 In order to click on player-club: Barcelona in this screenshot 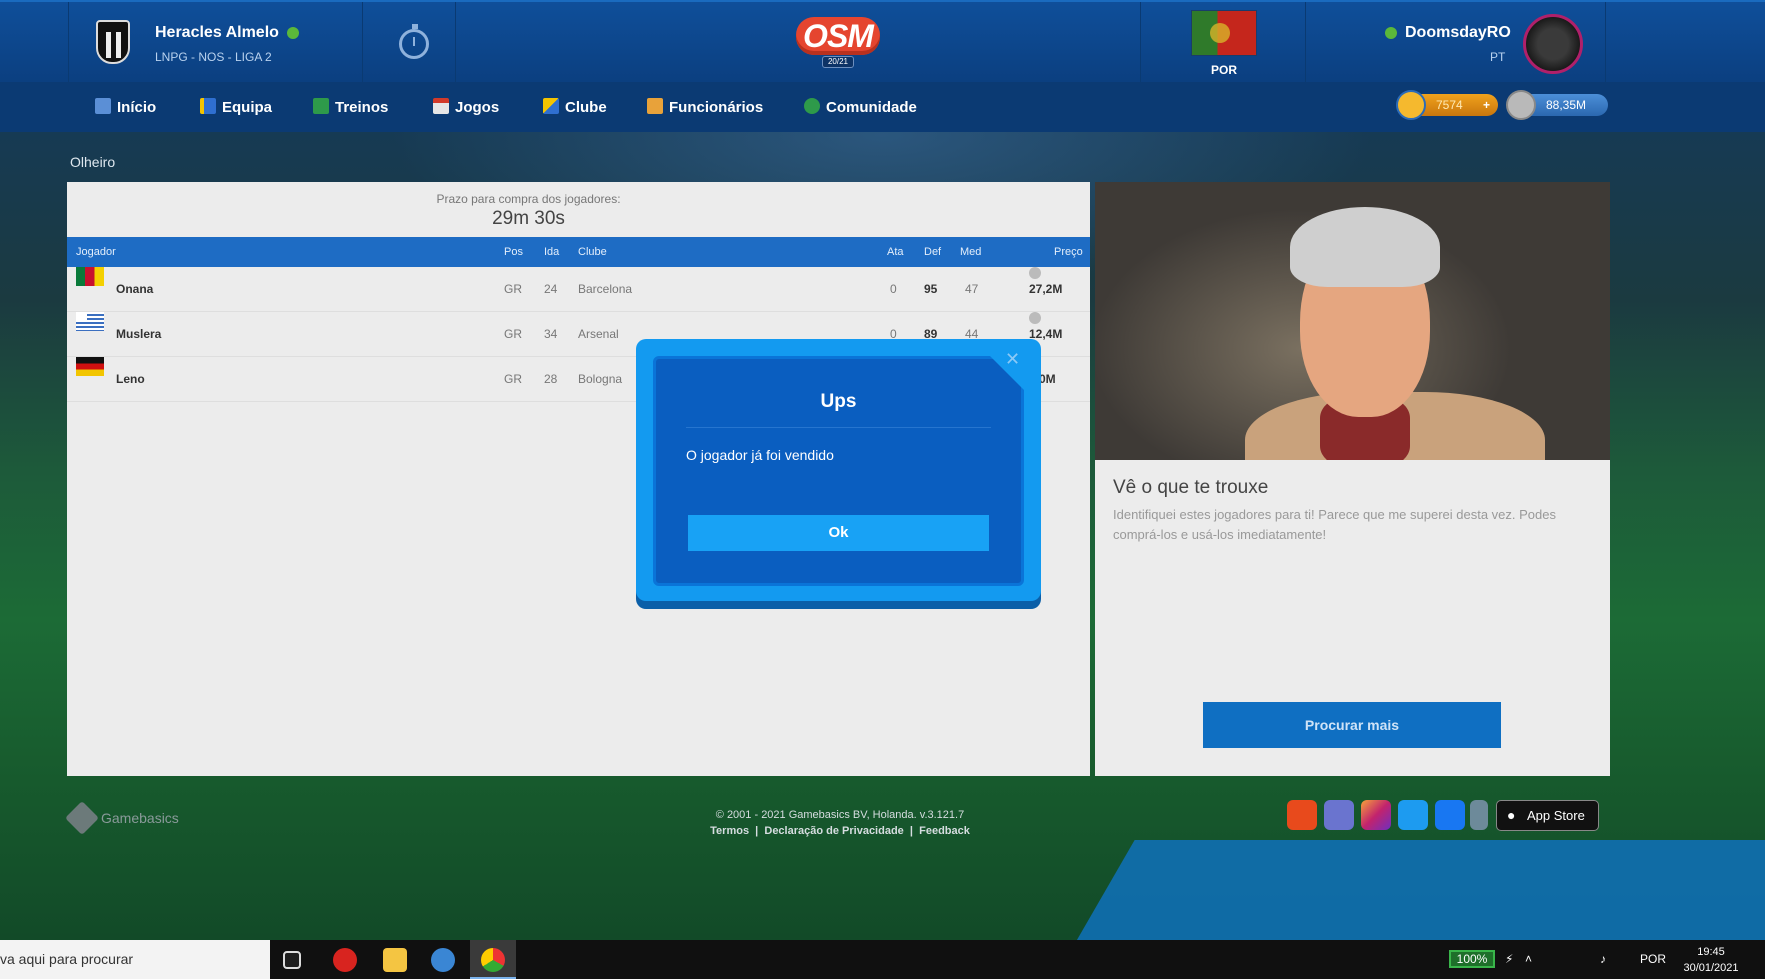, I will do `click(605, 289)`.